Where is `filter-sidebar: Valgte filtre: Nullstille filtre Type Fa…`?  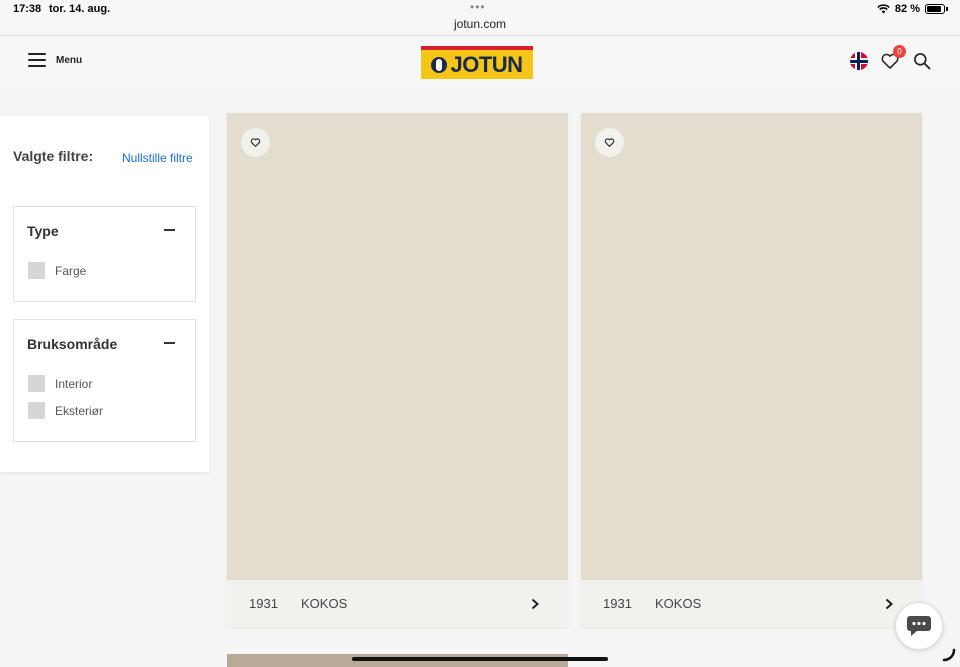
filter-sidebar: Valgte filtre: Nullstille filtre Type Fa… is located at coordinates (104, 294).